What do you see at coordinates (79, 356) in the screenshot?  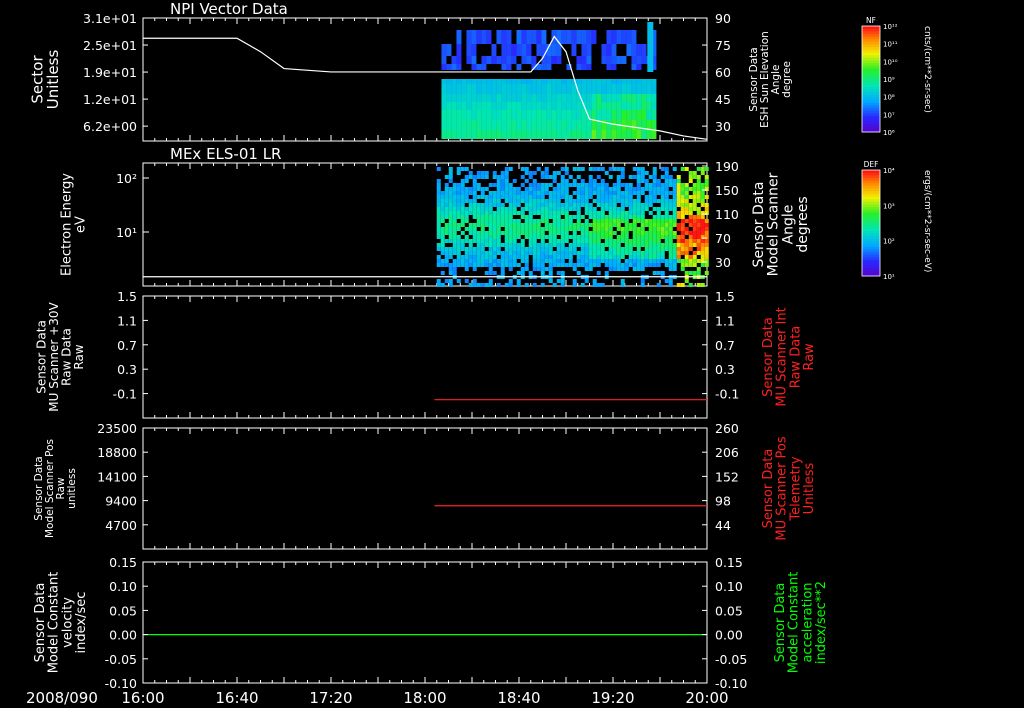 I see `y-axis-label-line: Raw` at bounding box center [79, 356].